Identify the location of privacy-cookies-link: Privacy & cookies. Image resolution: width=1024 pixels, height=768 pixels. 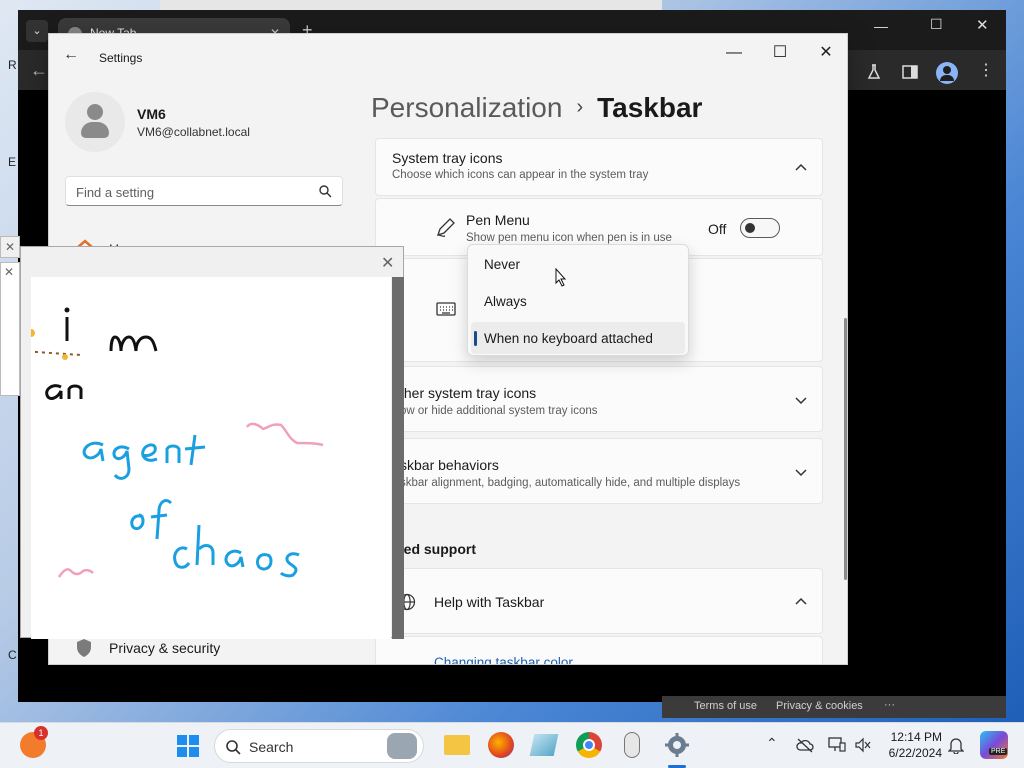
(819, 706).